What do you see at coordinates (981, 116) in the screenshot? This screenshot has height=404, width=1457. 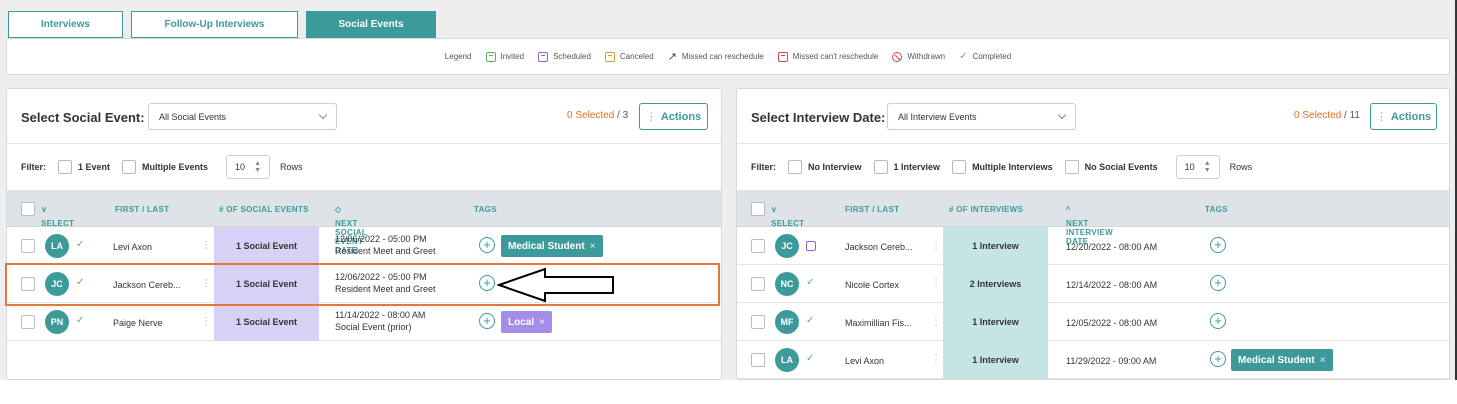 I see `interview-event-select: All Interview Events` at bounding box center [981, 116].